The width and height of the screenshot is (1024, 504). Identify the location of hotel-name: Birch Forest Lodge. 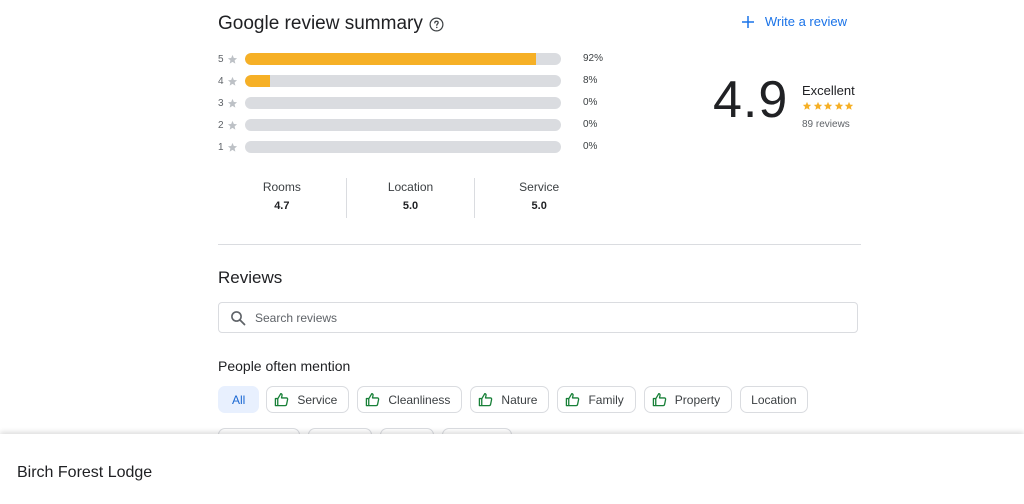
(85, 472).